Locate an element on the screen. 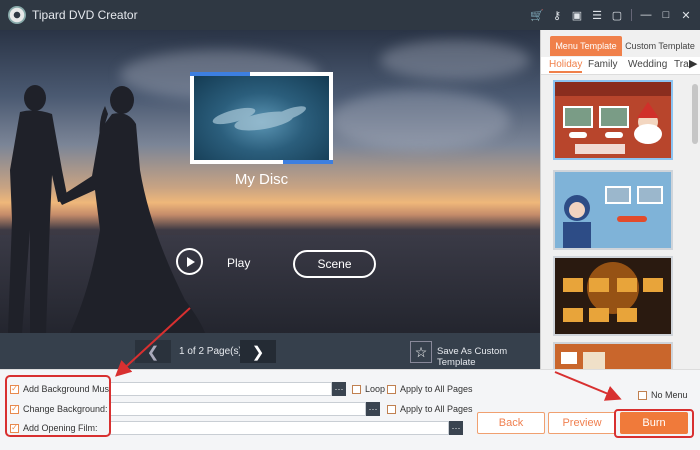  no-menu-option: ✓ No Menu is located at coordinates (663, 395).